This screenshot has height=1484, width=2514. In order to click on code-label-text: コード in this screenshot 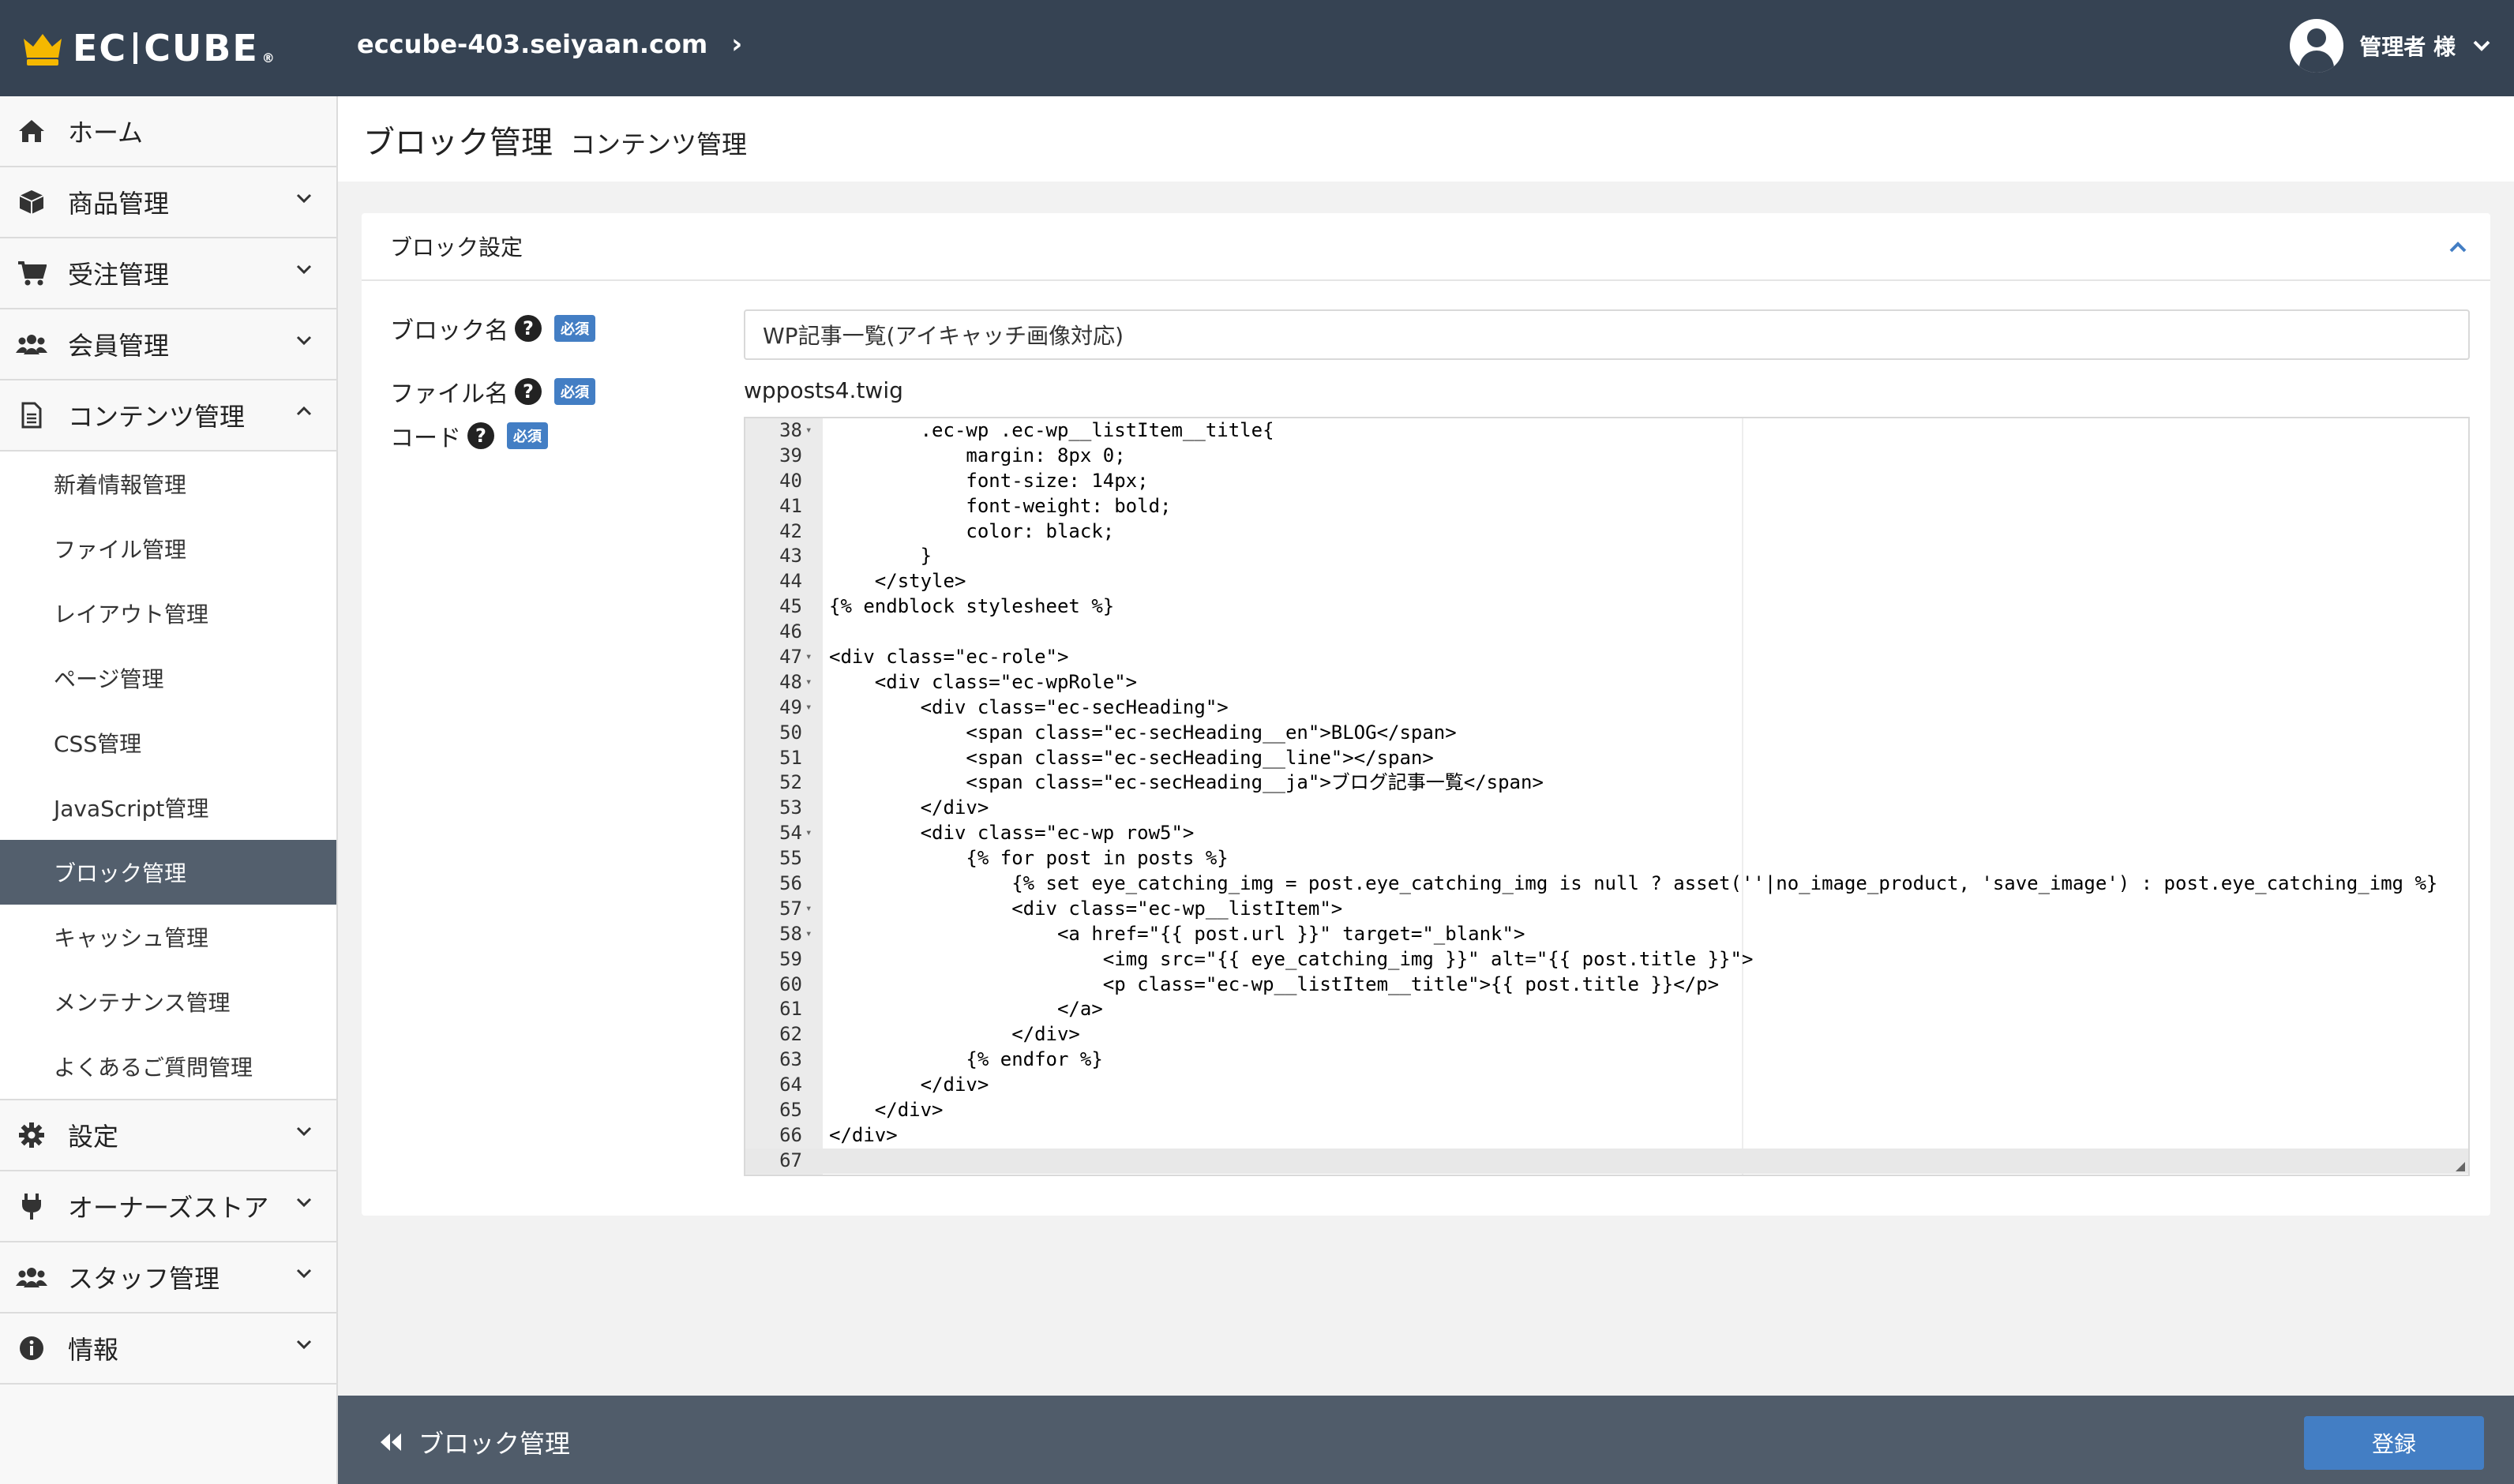, I will do `click(425, 438)`.